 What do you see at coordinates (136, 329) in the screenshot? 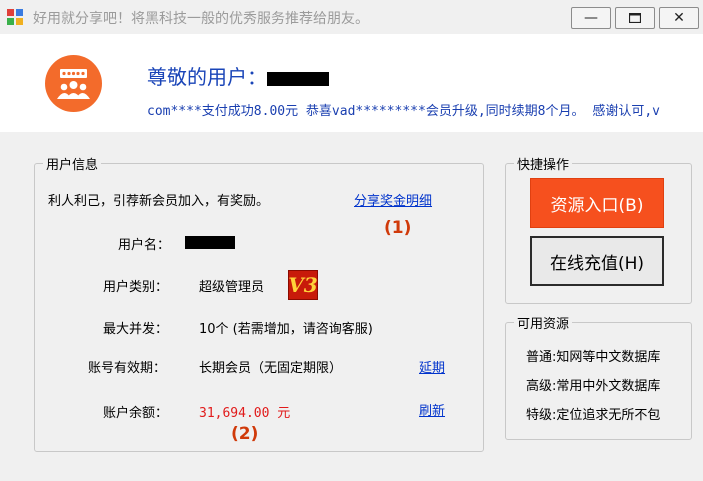
I see `max-concurrent-label: 最大并发：` at bounding box center [136, 329].